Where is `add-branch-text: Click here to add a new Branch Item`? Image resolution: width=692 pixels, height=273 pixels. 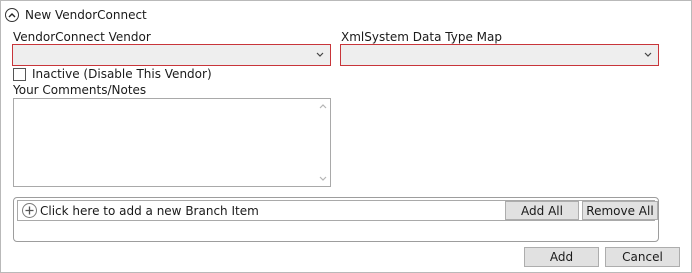 add-branch-text: Click here to add a new Branch Item is located at coordinates (149, 211).